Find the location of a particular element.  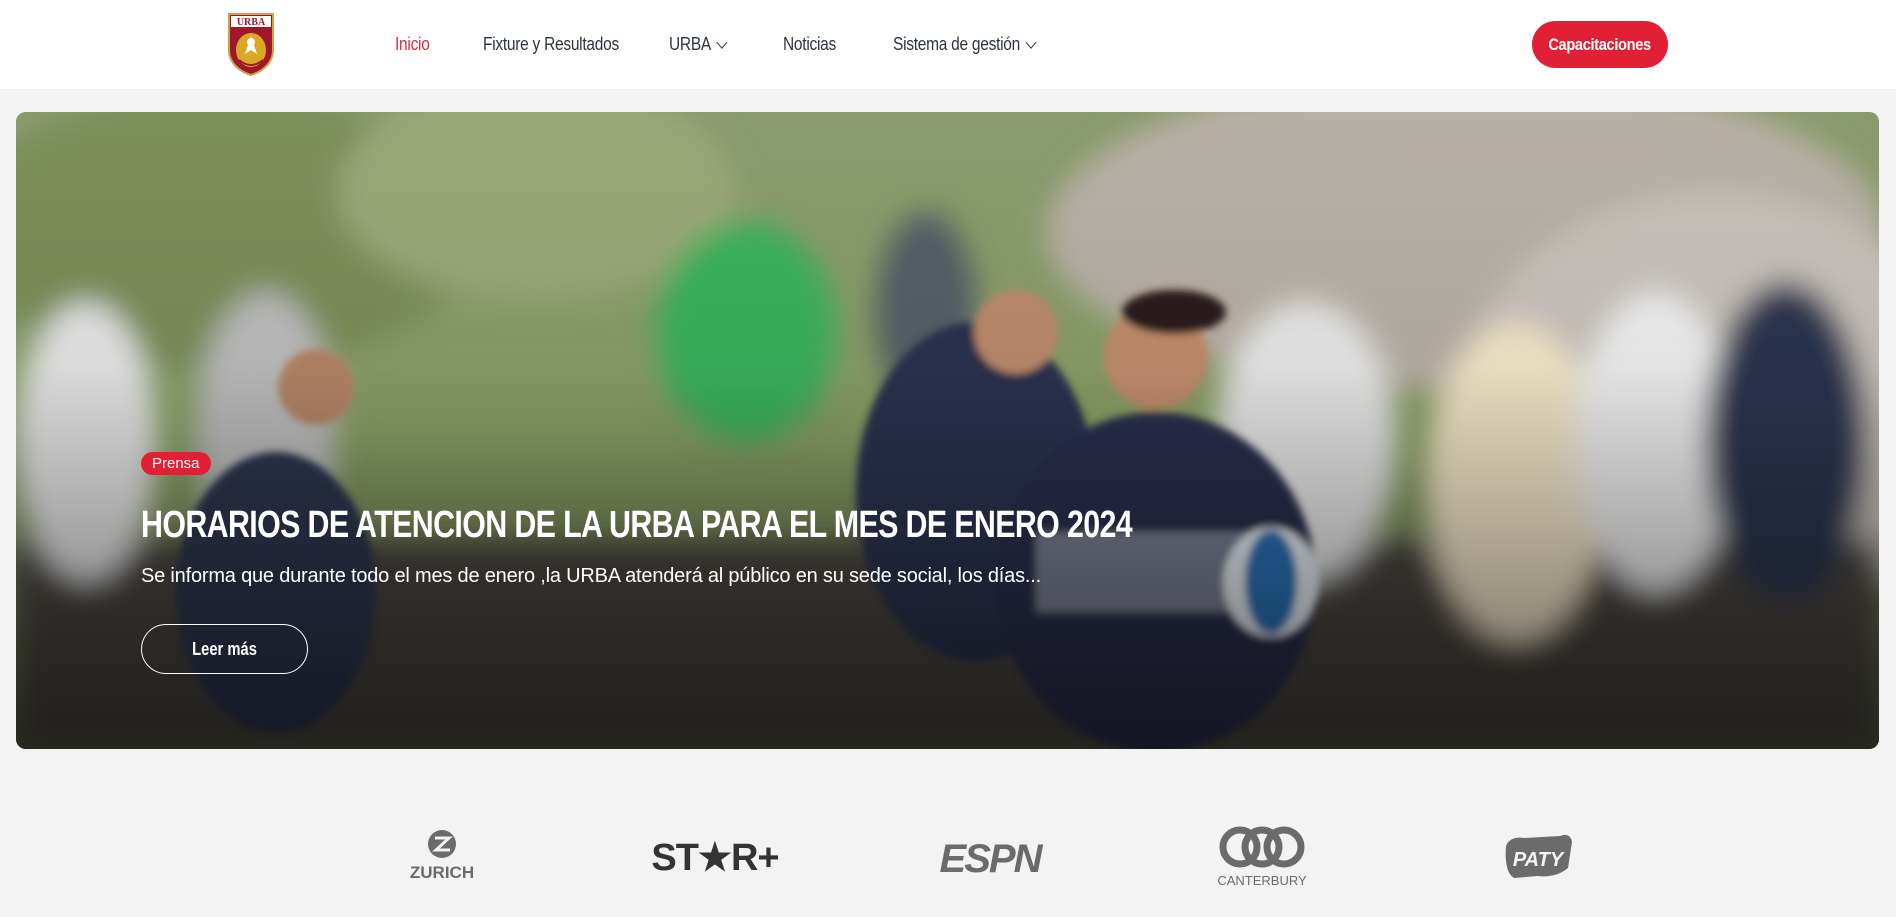

nav-item-label: Fixture y Resultados is located at coordinates (551, 44).